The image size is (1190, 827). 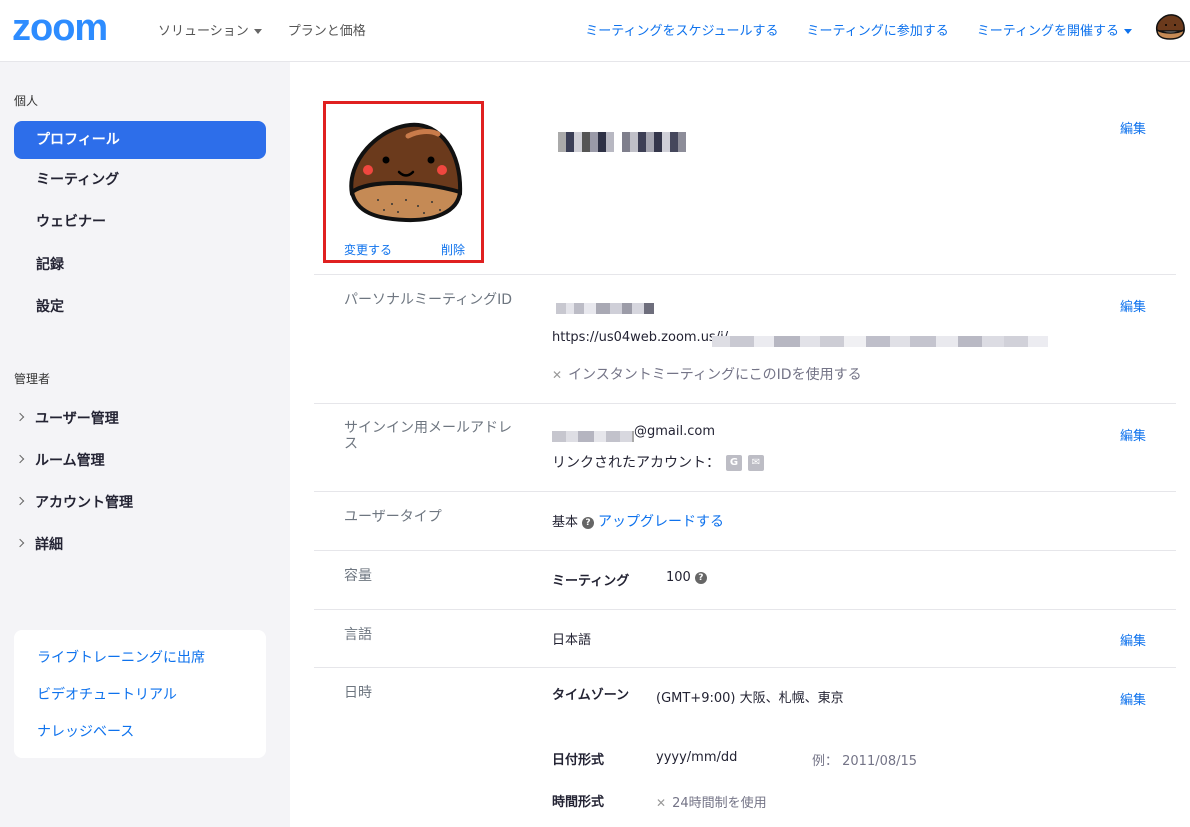 I want to click on sidebar-item-account-management: アカウント管理, so click(x=73, y=502).